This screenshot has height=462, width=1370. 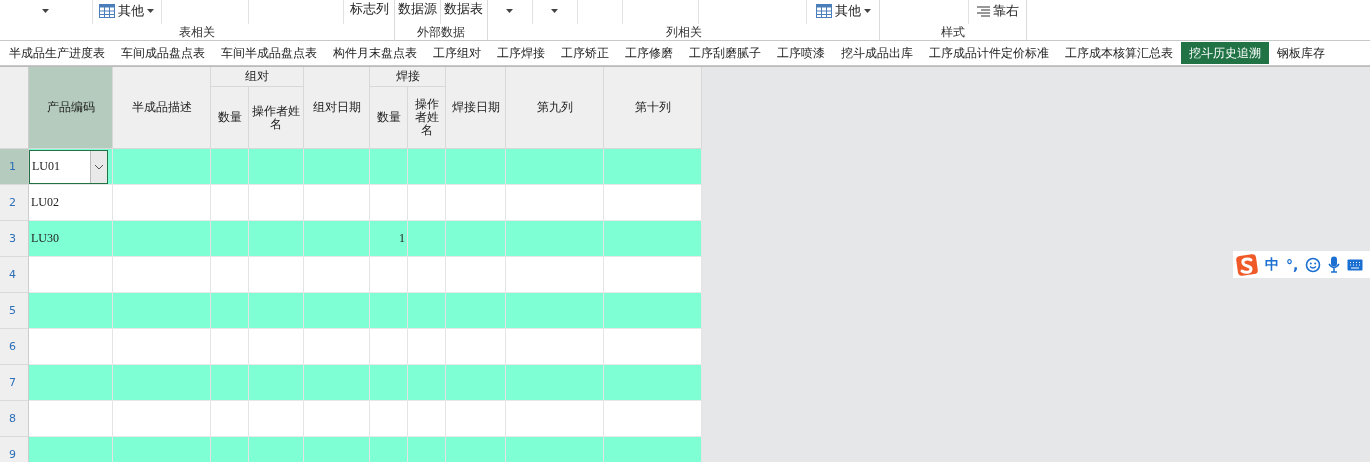 I want to click on sheet-tab: 工序成本核算汇总表, so click(x=1119, y=53).